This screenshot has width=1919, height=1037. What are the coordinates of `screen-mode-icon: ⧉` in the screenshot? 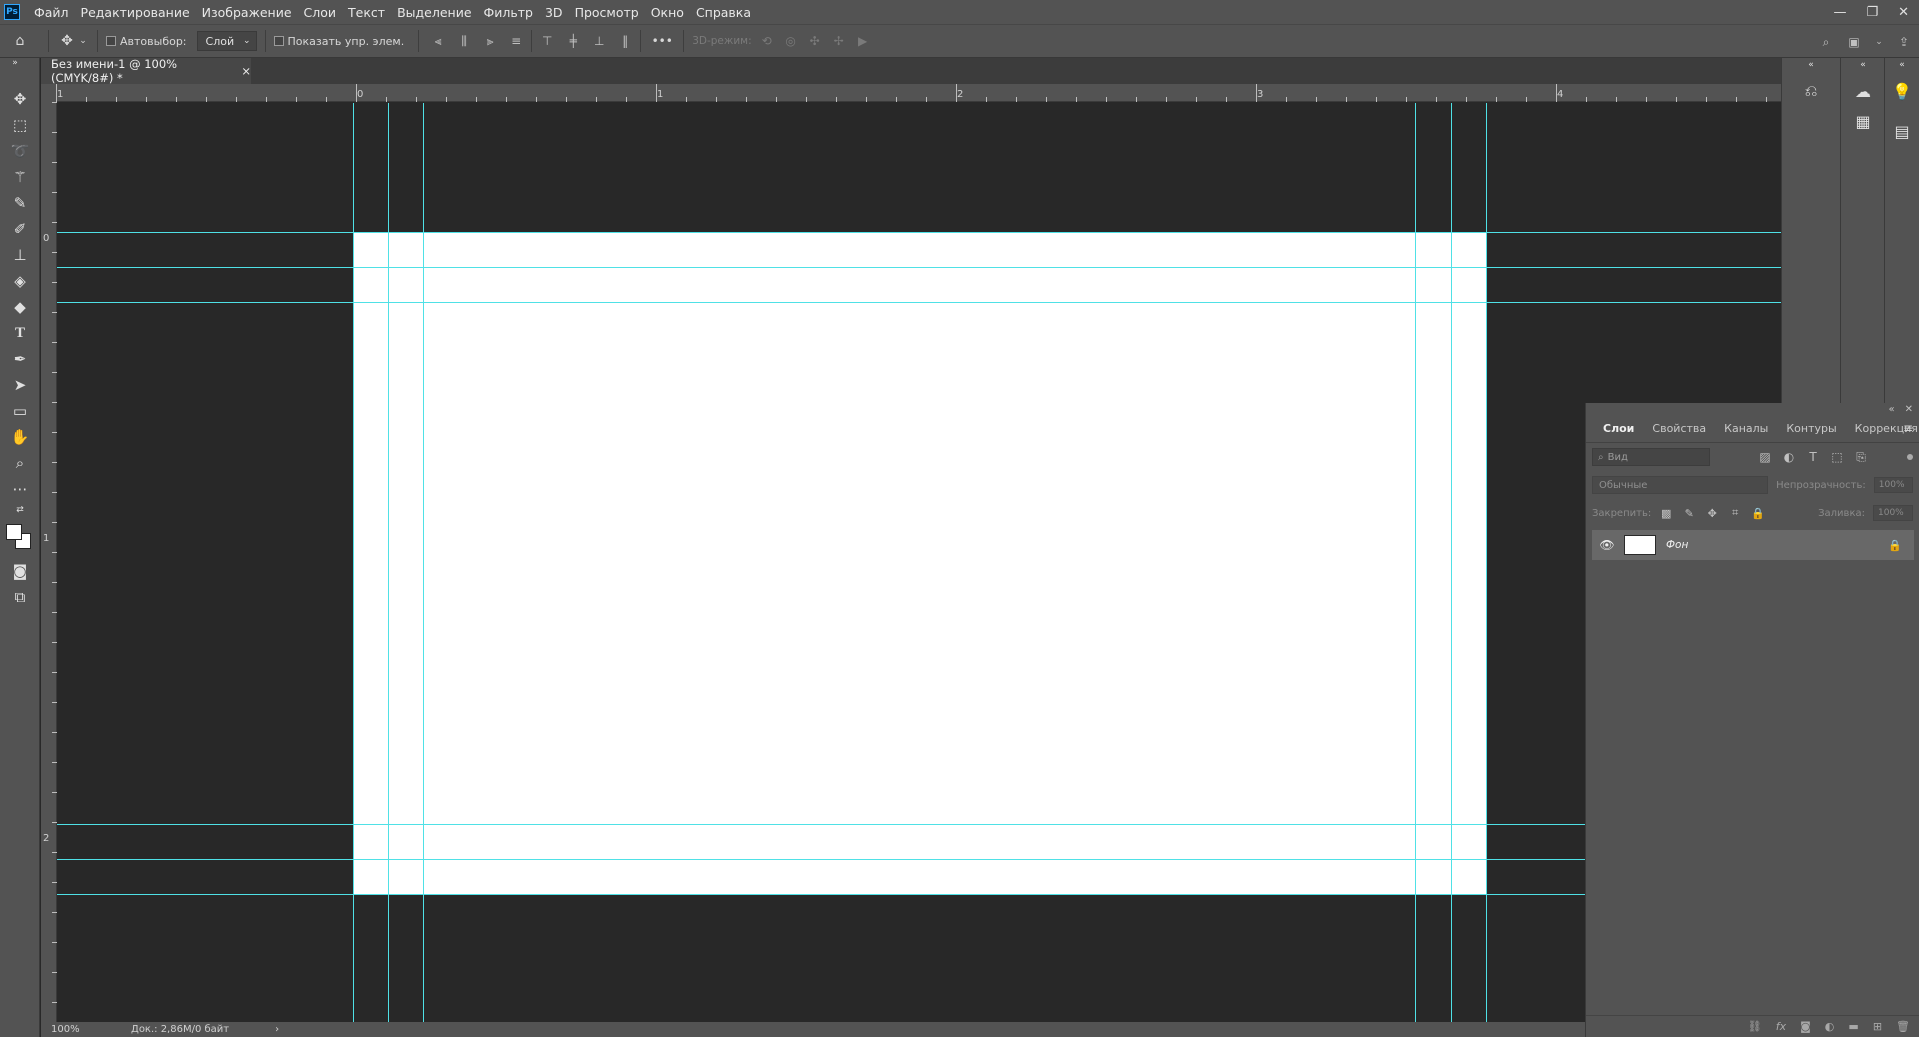 It's located at (20, 597).